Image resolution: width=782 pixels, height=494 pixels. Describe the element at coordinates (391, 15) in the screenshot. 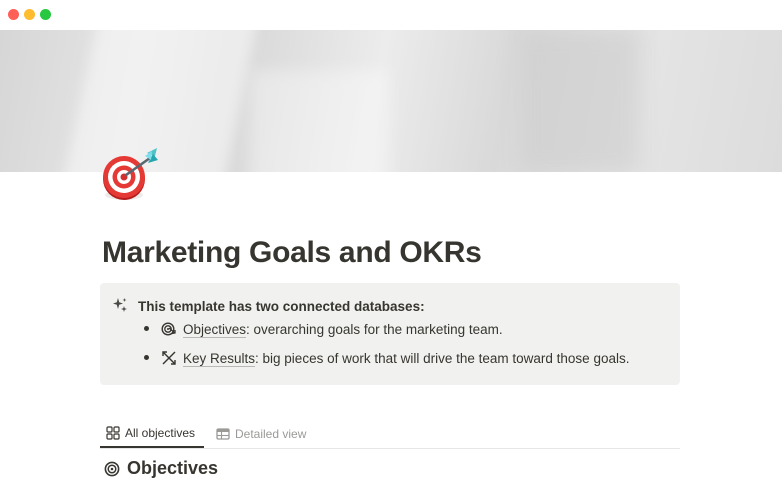

I see `window-titlebar` at that location.